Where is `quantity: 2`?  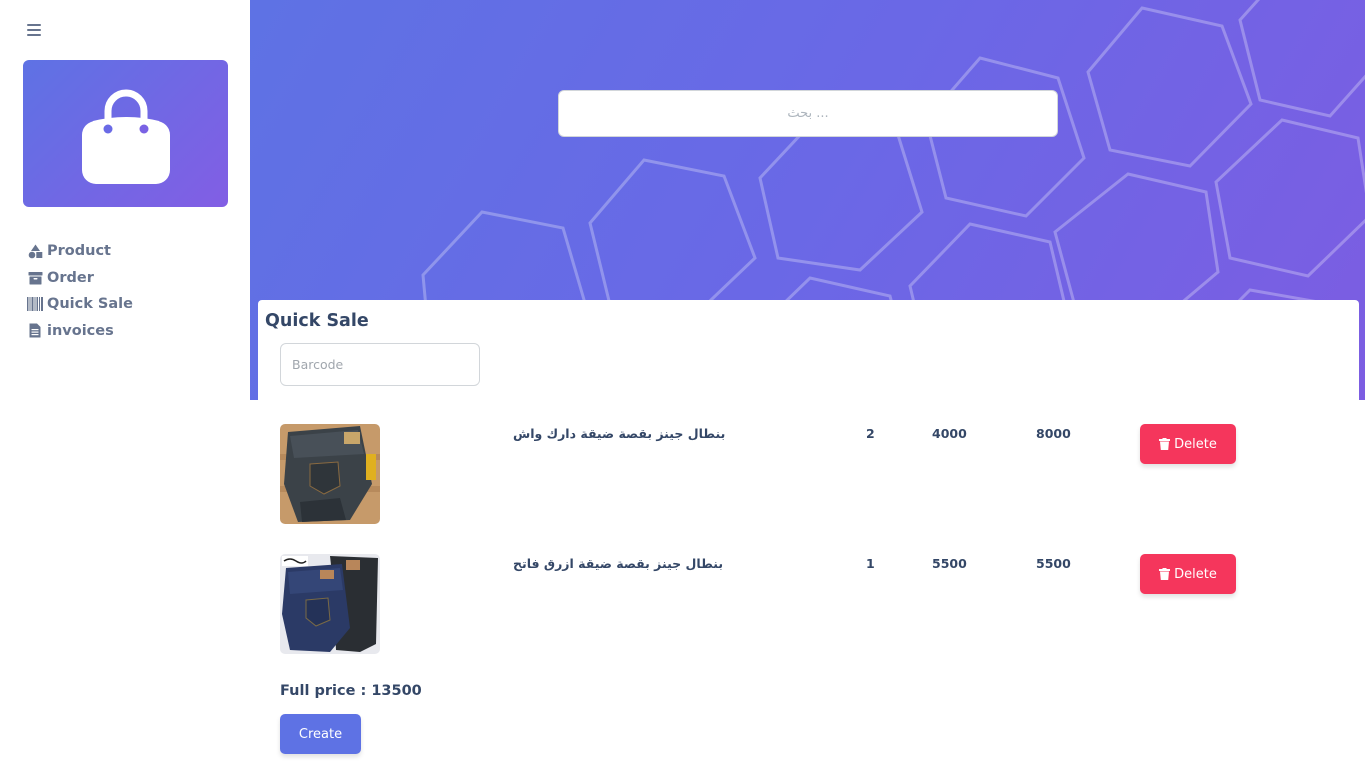 quantity: 2 is located at coordinates (870, 433).